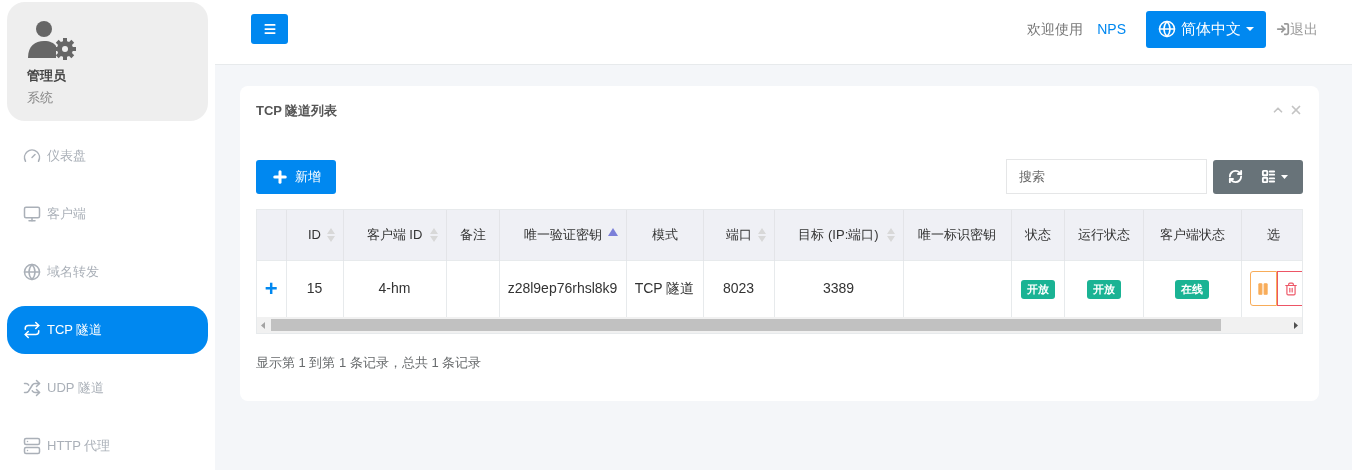 The width and height of the screenshot is (1352, 470). Describe the element at coordinates (52, 40) in the screenshot. I see `user-gear-icon` at that location.